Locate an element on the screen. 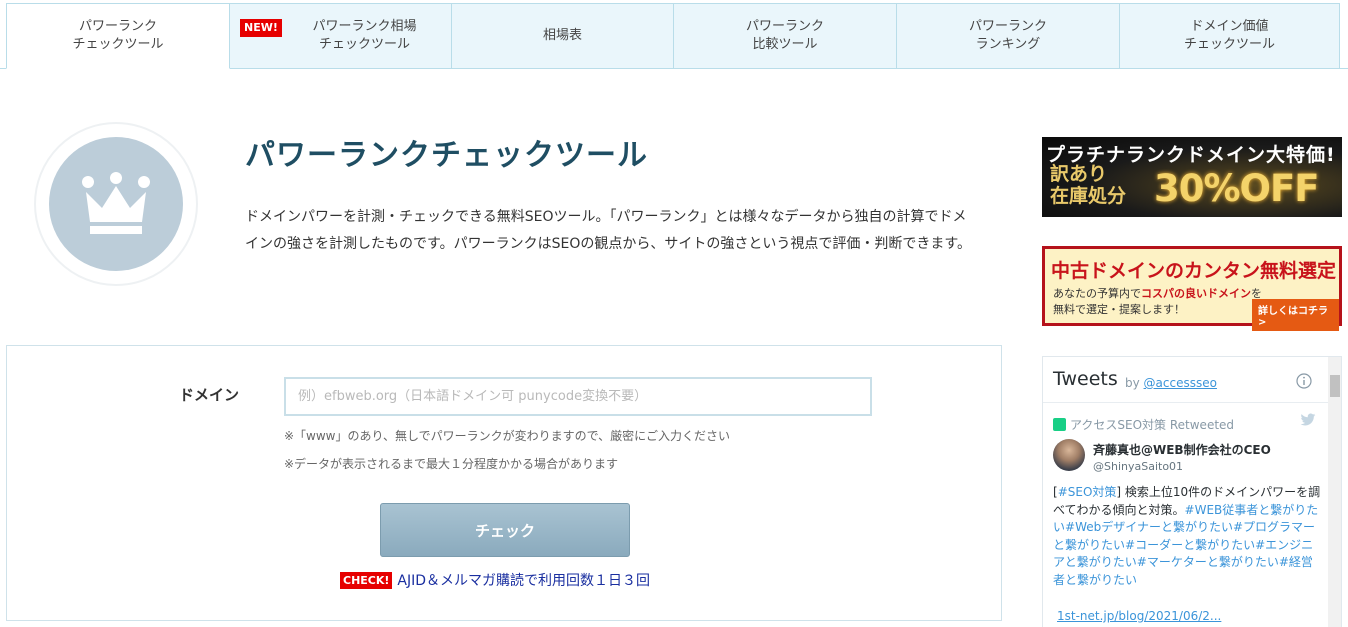 This screenshot has width=1348, height=627. new-badge: NEW! is located at coordinates (261, 28).